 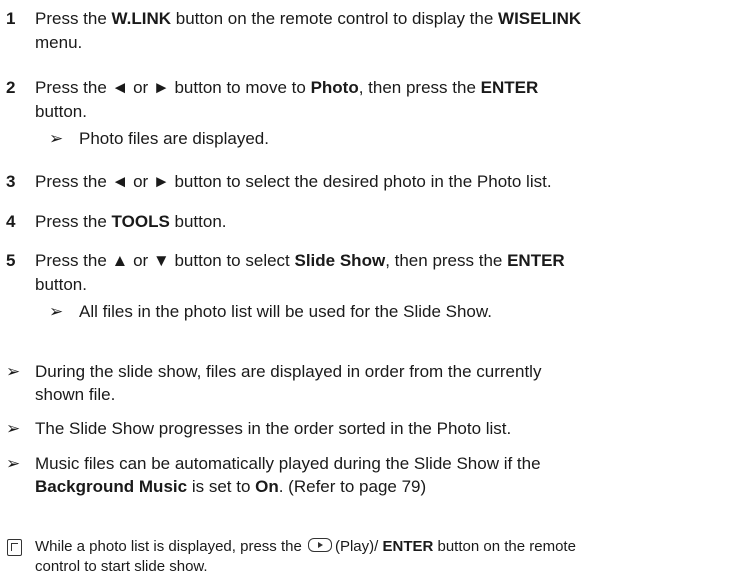 What do you see at coordinates (11, 18) in the screenshot?
I see `step-number: 1` at bounding box center [11, 18].